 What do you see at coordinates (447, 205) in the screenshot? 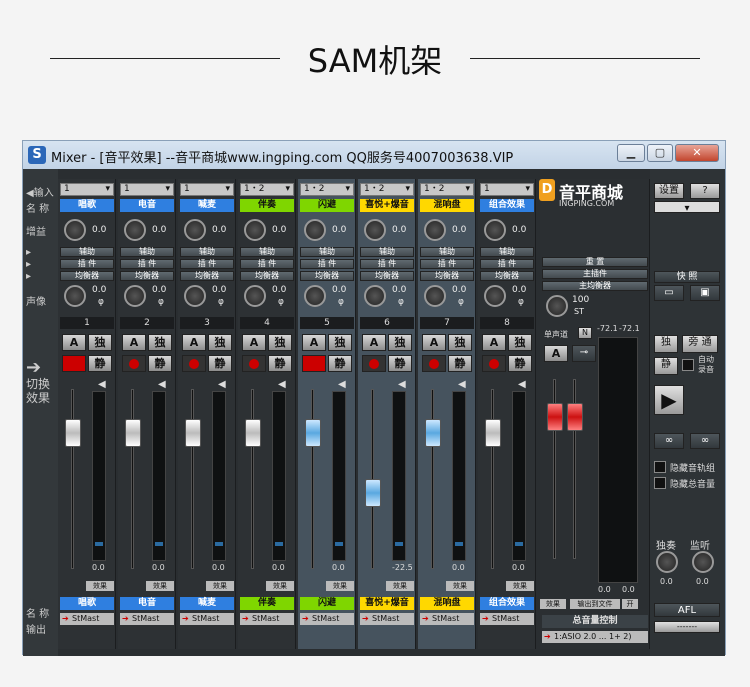
I see `channel-name: 混响盘` at bounding box center [447, 205].